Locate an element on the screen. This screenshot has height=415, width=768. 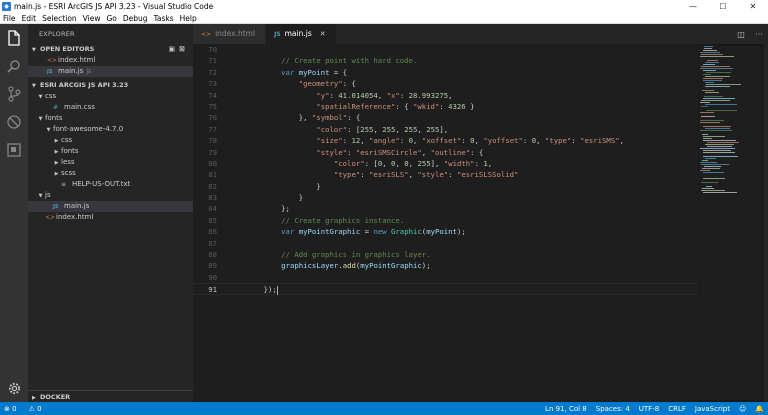
debug-icon is located at coordinates (14, 122).